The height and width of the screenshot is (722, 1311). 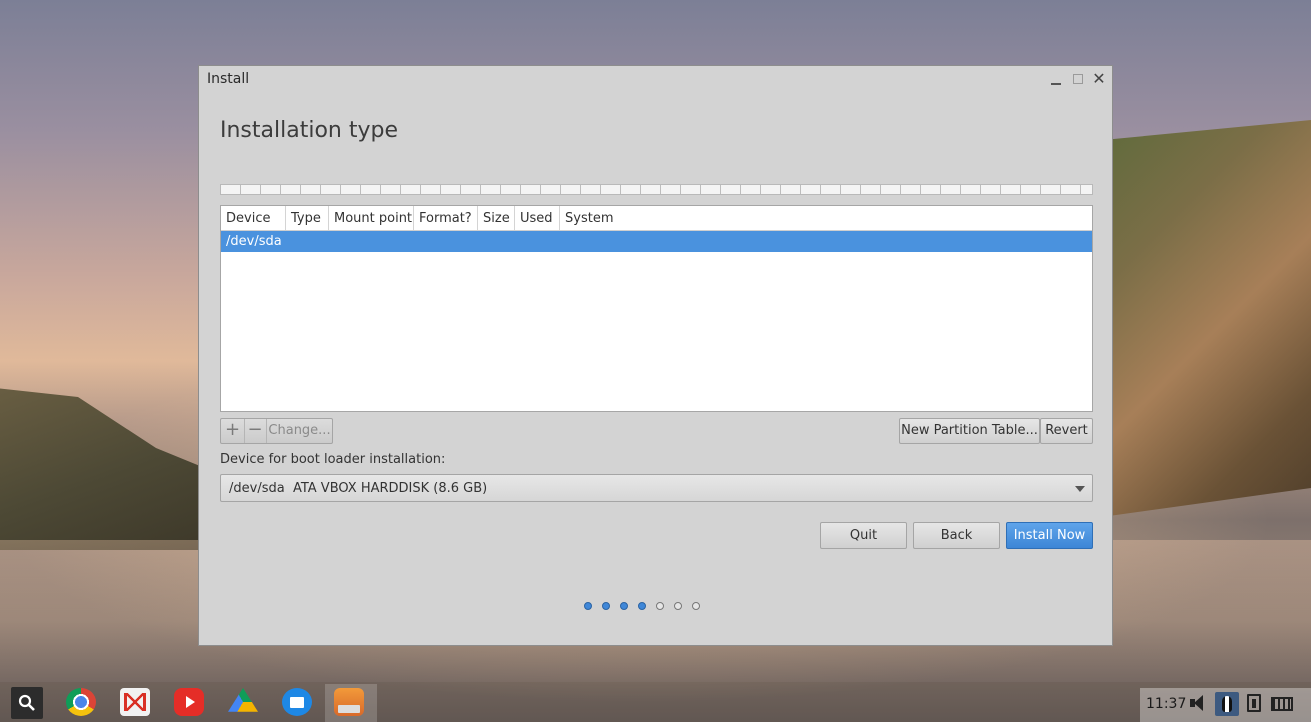 I want to click on window-titlebar: Install ✕, so click(x=655, y=80).